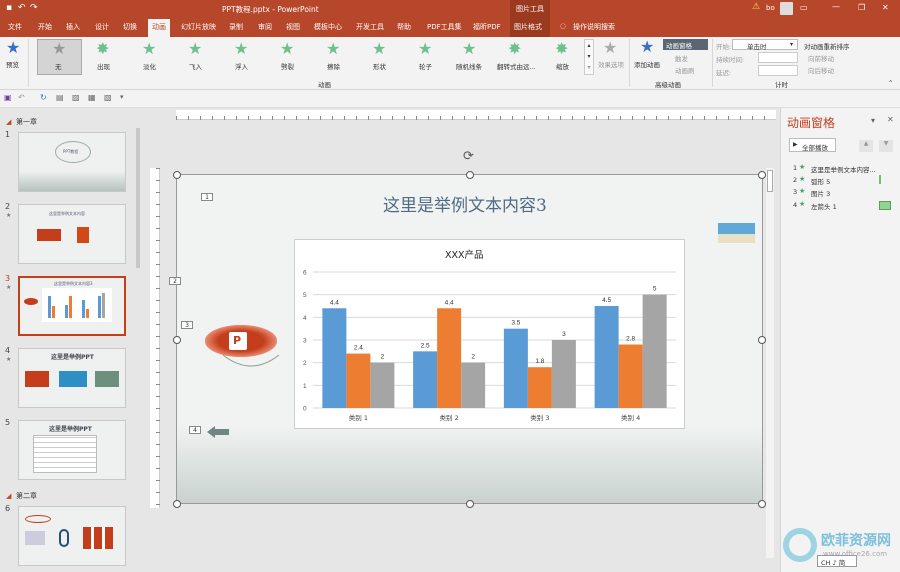  I want to click on close-pane-icon: ✕, so click(890, 119).